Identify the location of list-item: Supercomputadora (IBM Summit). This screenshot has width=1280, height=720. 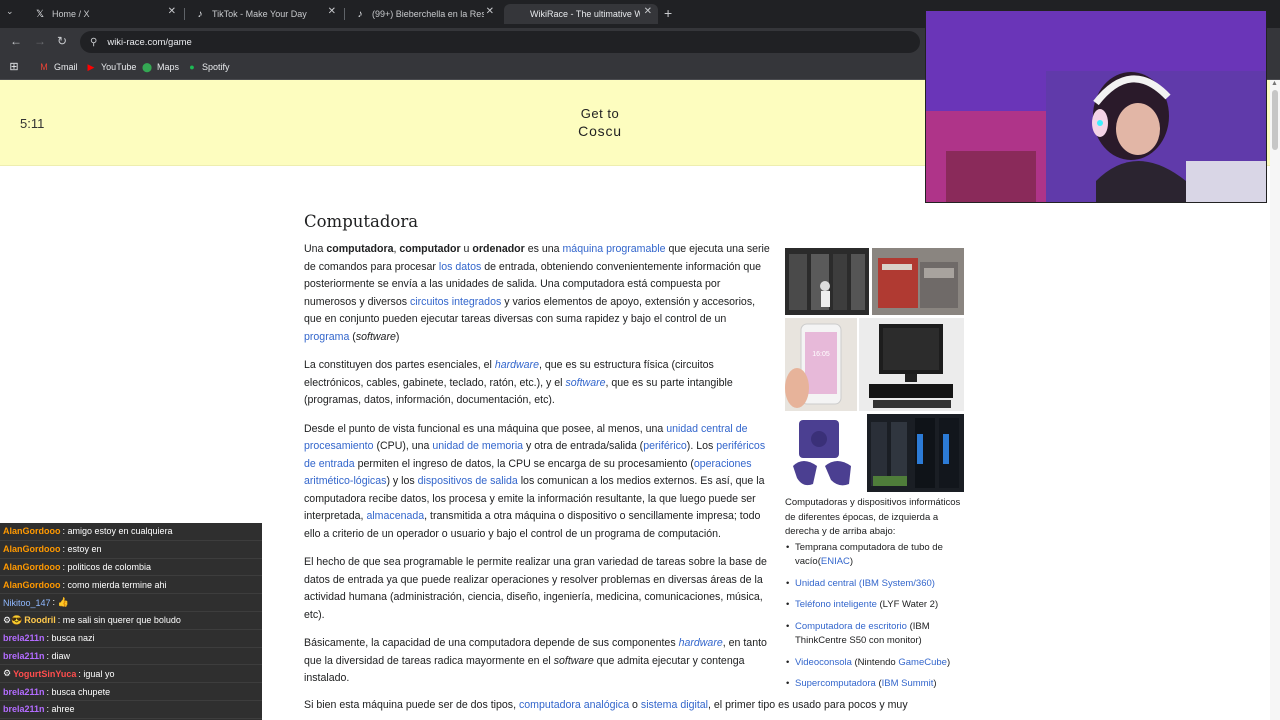
(876, 684).